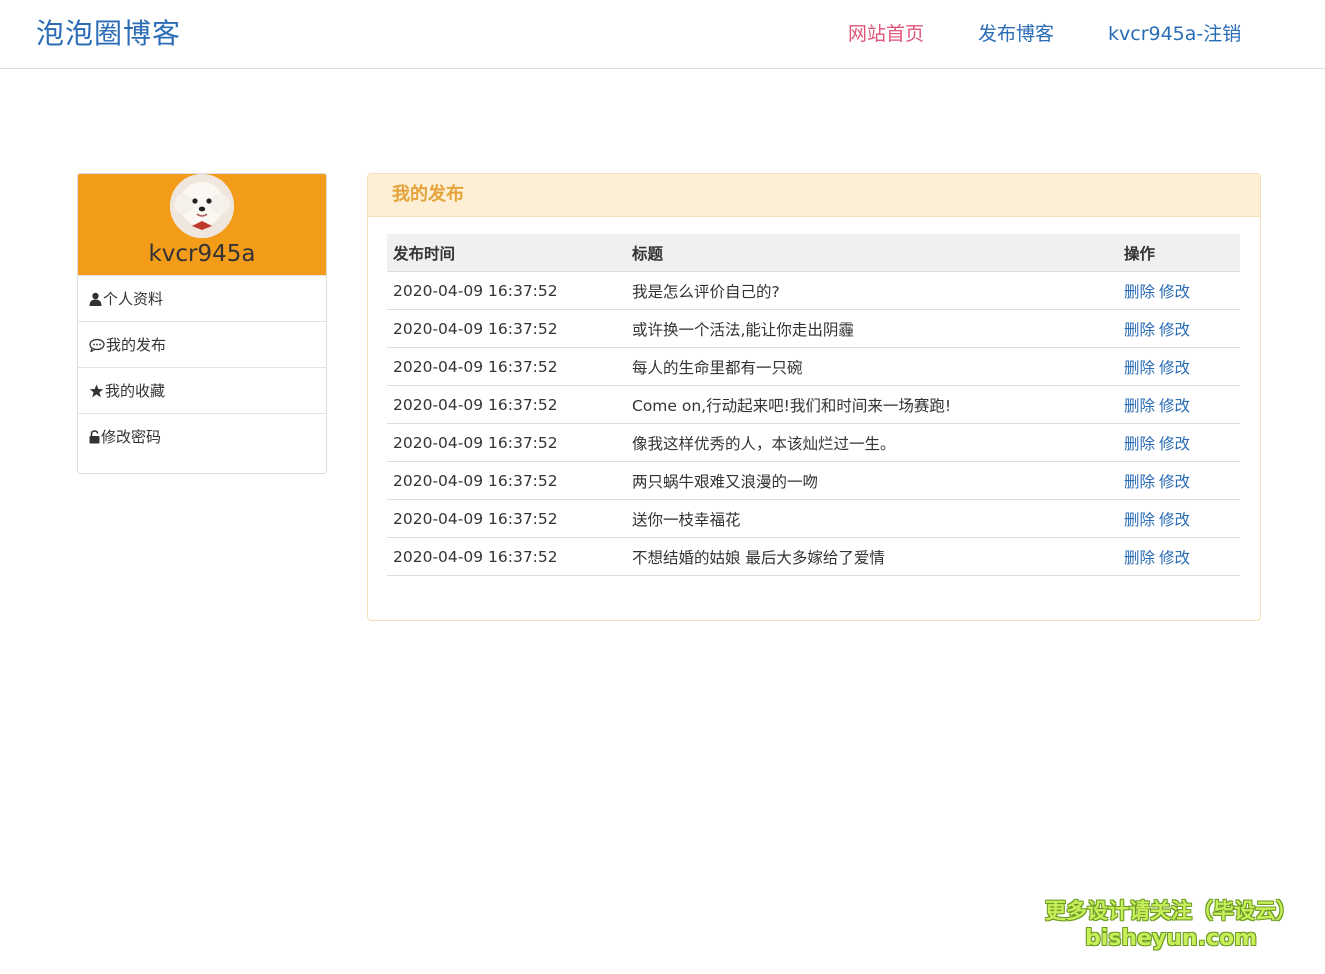 The height and width of the screenshot is (974, 1325). I want to click on table-row: 2020-04-09 16:37:52 或许换一个活法,能让你走出阴霾 删除 修改, so click(813, 328).